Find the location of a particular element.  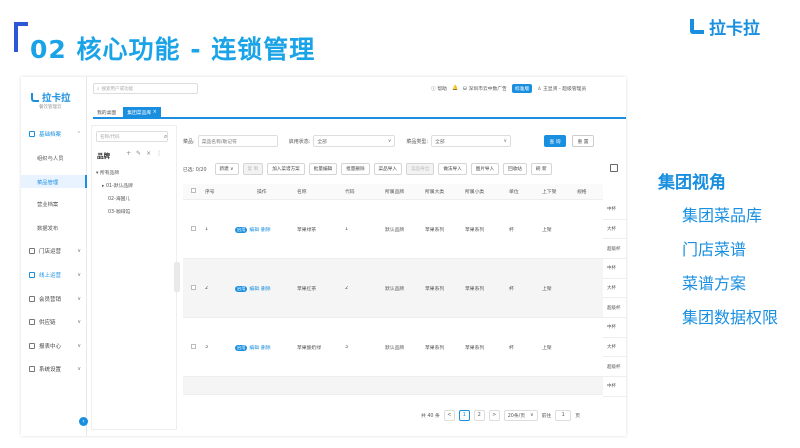

tree-node-all: ▾ 所有品牌 is located at coordinates (107, 172).